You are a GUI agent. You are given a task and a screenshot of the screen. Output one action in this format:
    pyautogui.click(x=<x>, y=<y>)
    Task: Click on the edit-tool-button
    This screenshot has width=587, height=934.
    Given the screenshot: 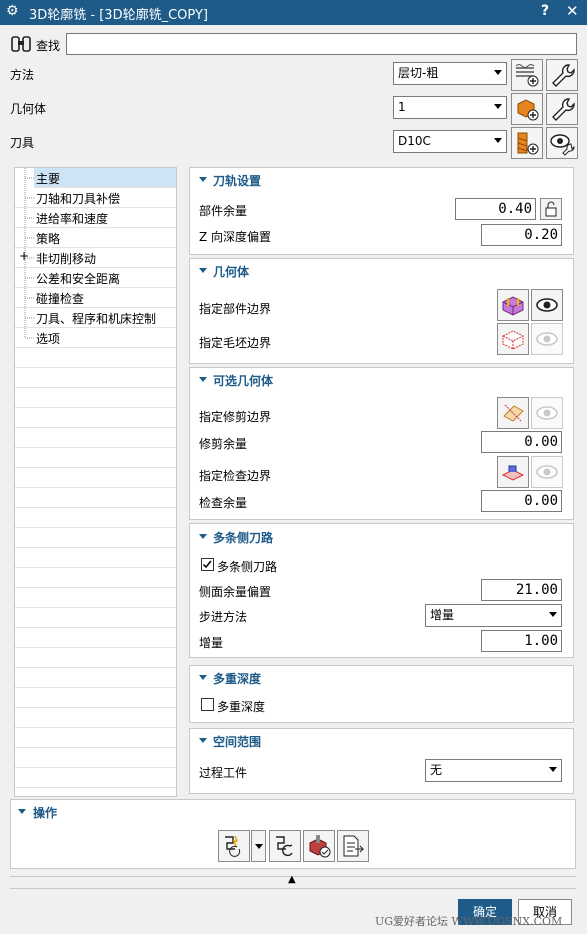 What is the action you would take?
    pyautogui.click(x=562, y=143)
    